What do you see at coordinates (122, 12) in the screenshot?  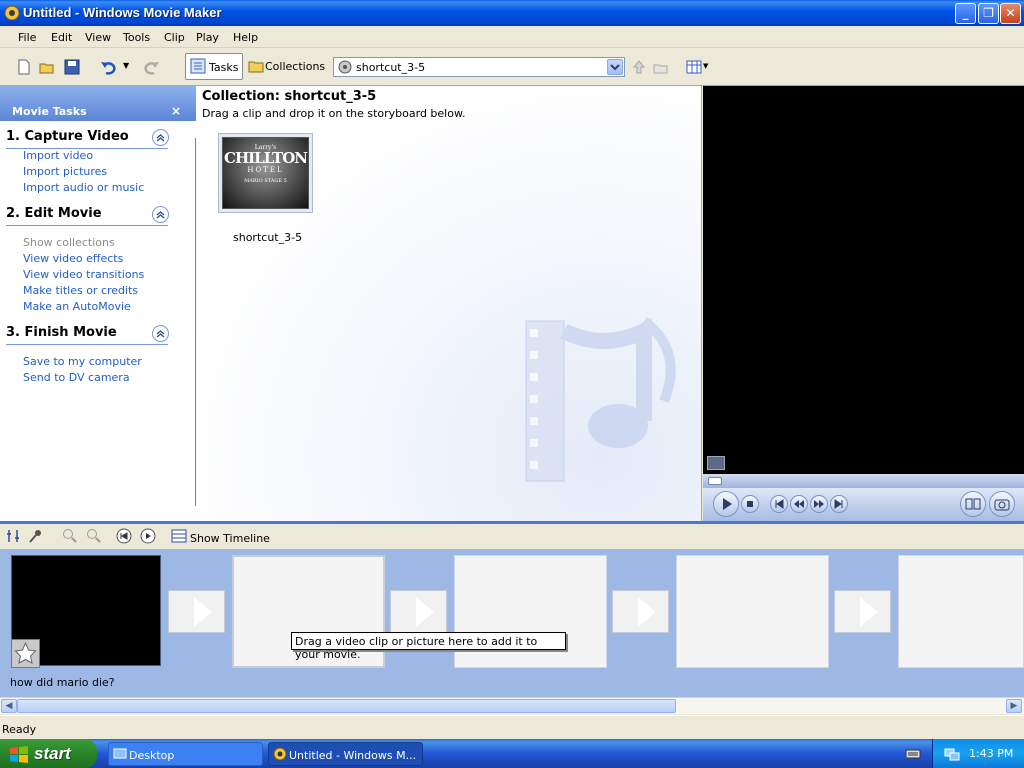 I see `window-title: Untitled - Windows Movie Maker` at bounding box center [122, 12].